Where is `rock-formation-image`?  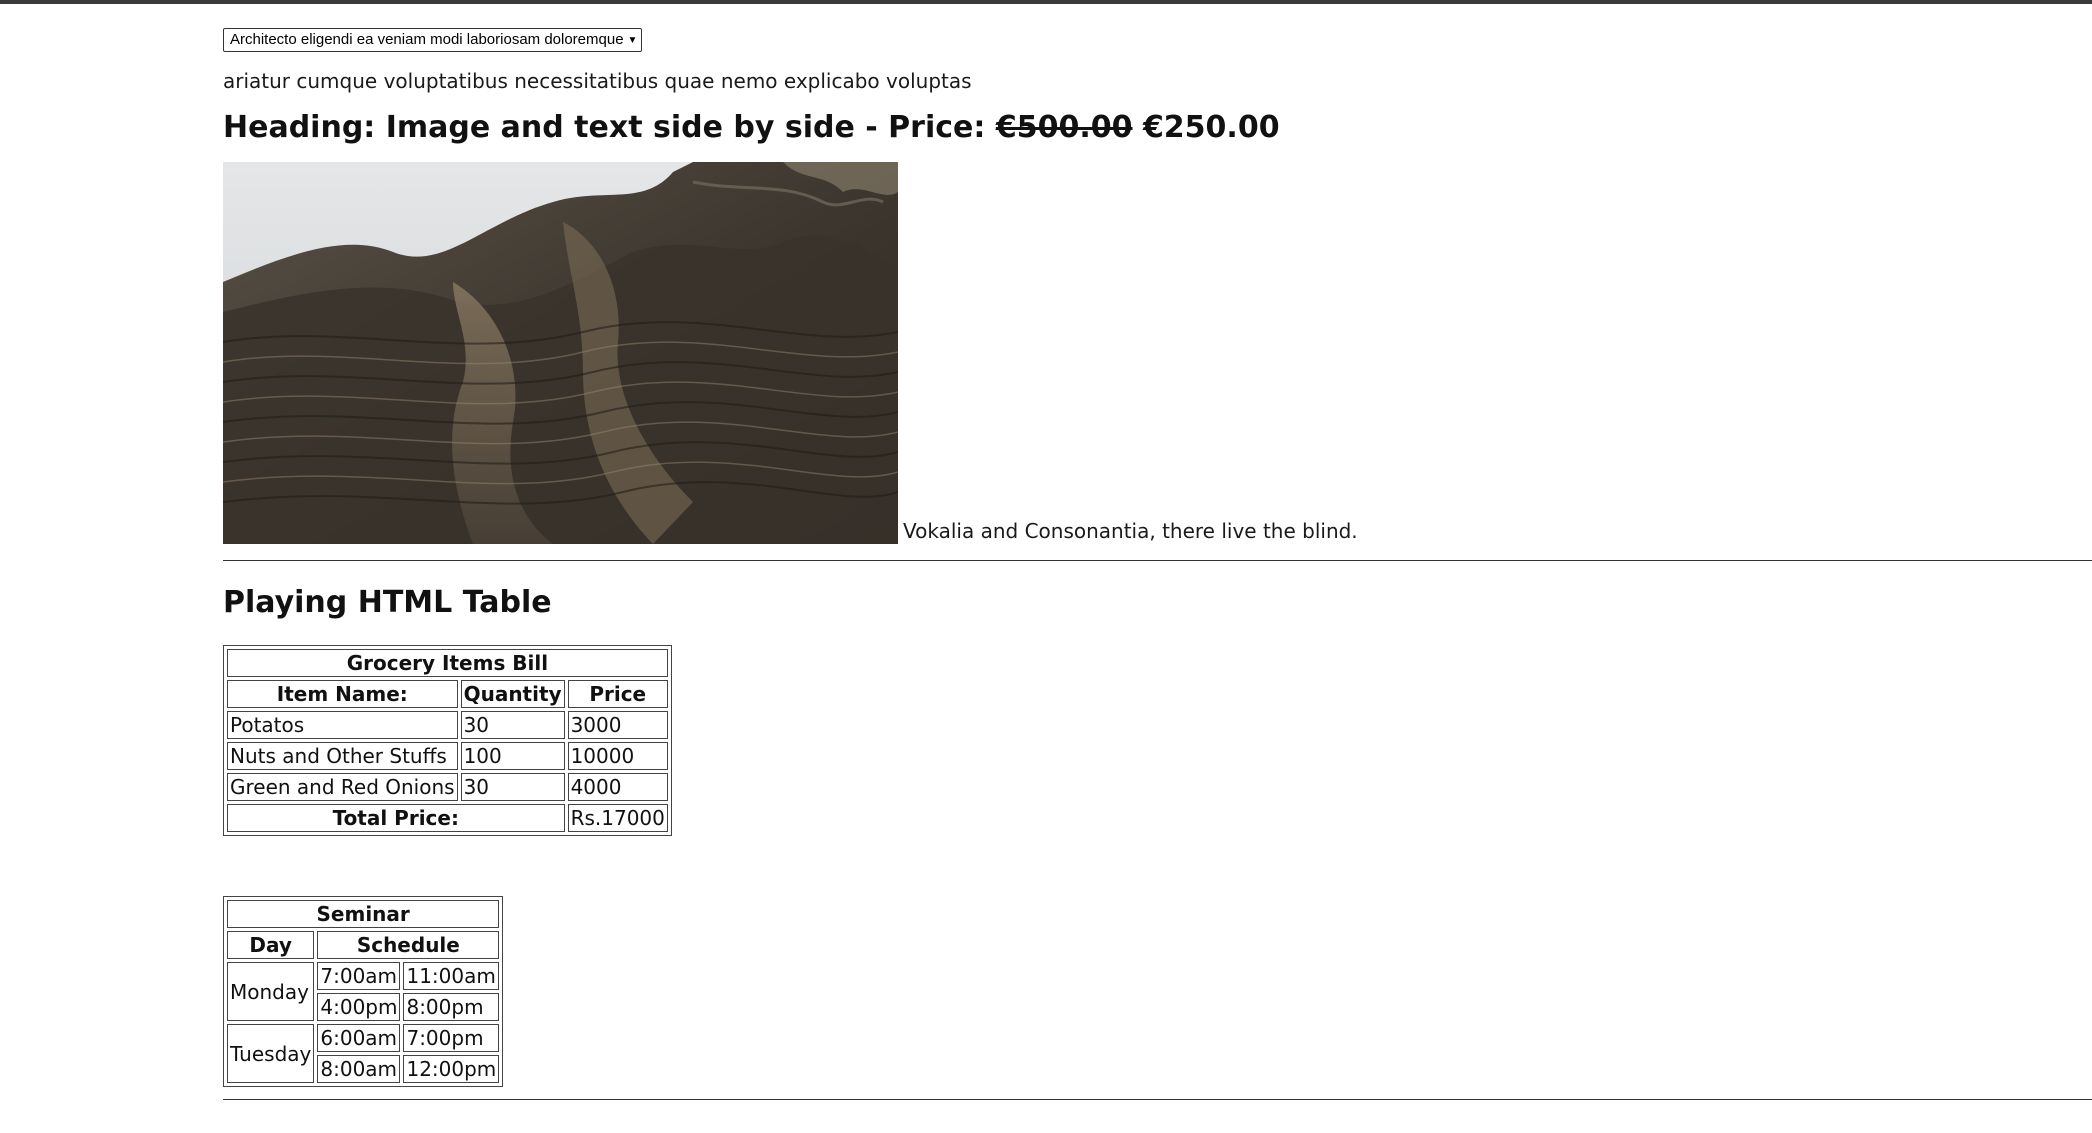 rock-formation-image is located at coordinates (560, 353).